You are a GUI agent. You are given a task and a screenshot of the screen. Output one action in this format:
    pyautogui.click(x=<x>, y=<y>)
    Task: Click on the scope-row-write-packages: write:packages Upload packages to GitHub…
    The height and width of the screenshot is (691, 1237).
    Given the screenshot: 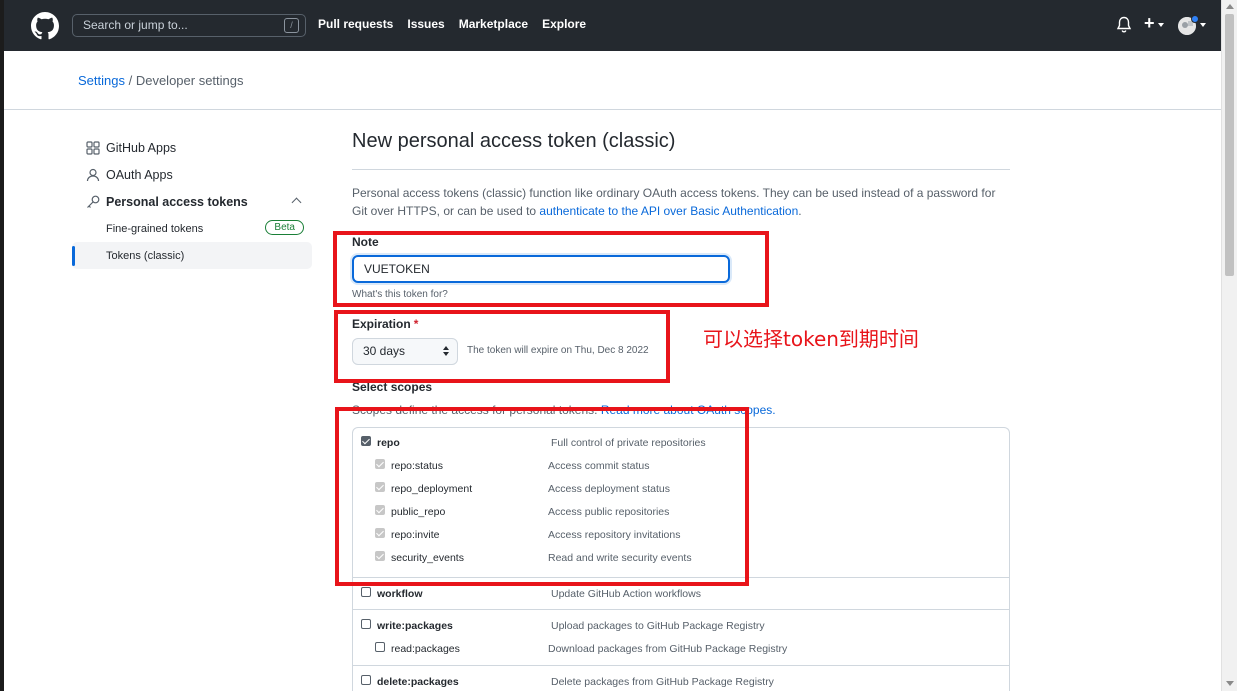 What is the action you would take?
    pyautogui.click(x=681, y=630)
    